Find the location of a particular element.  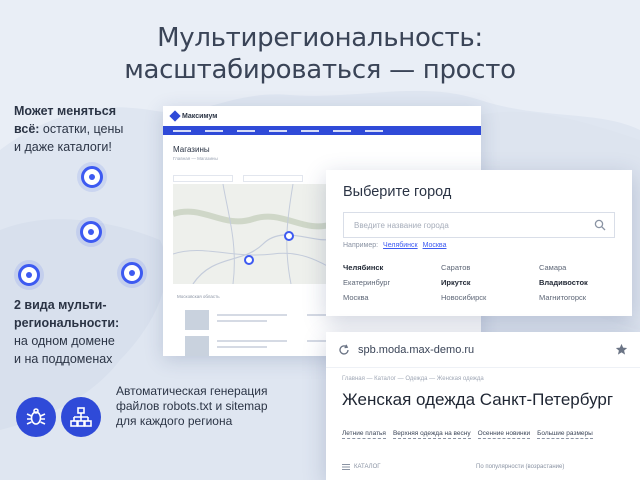

note-types-line-1: 2 вида мульти- is located at coordinates (60, 305).